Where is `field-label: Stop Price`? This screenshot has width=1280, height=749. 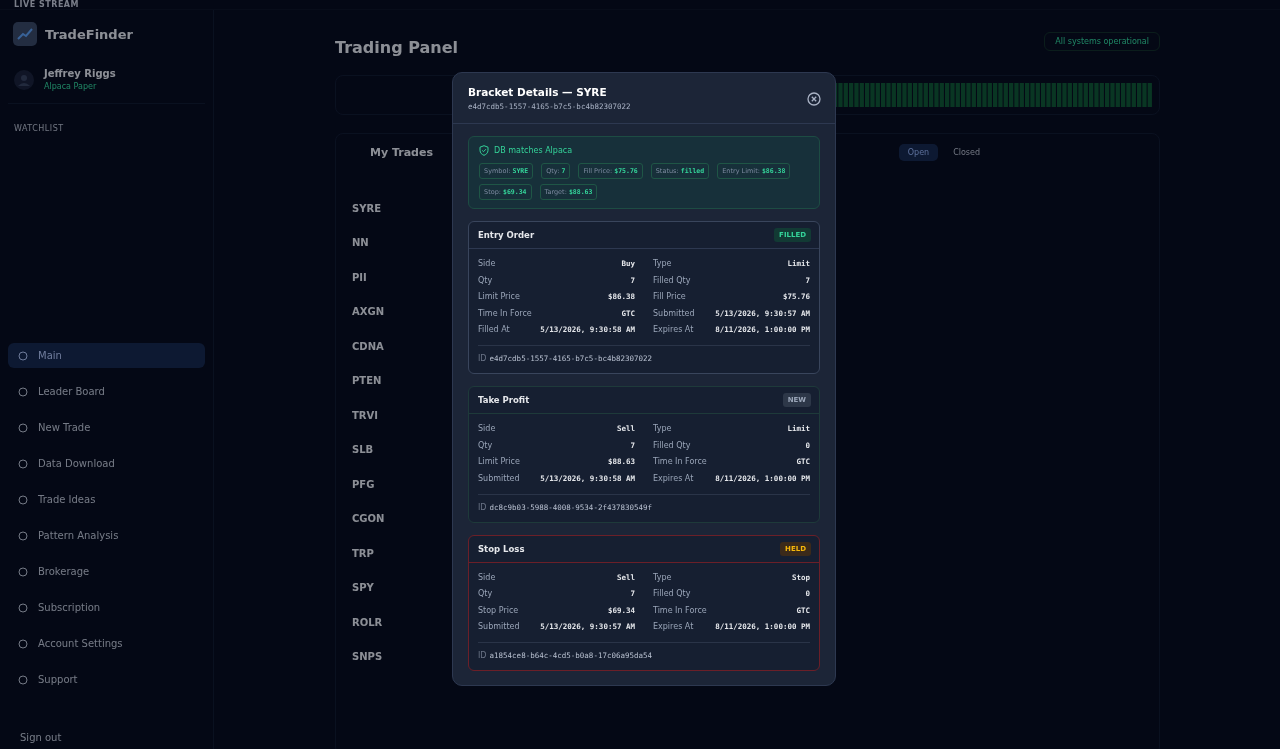
field-label: Stop Price is located at coordinates (498, 610).